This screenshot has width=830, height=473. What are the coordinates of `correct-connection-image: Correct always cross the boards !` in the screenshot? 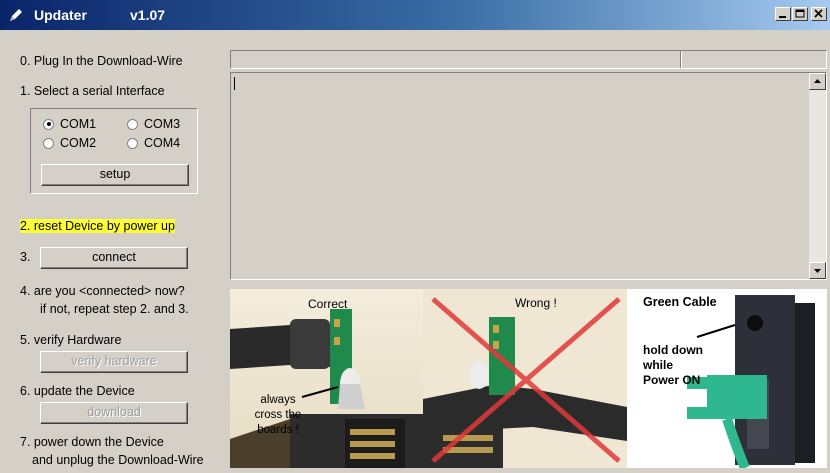 It's located at (326, 378).